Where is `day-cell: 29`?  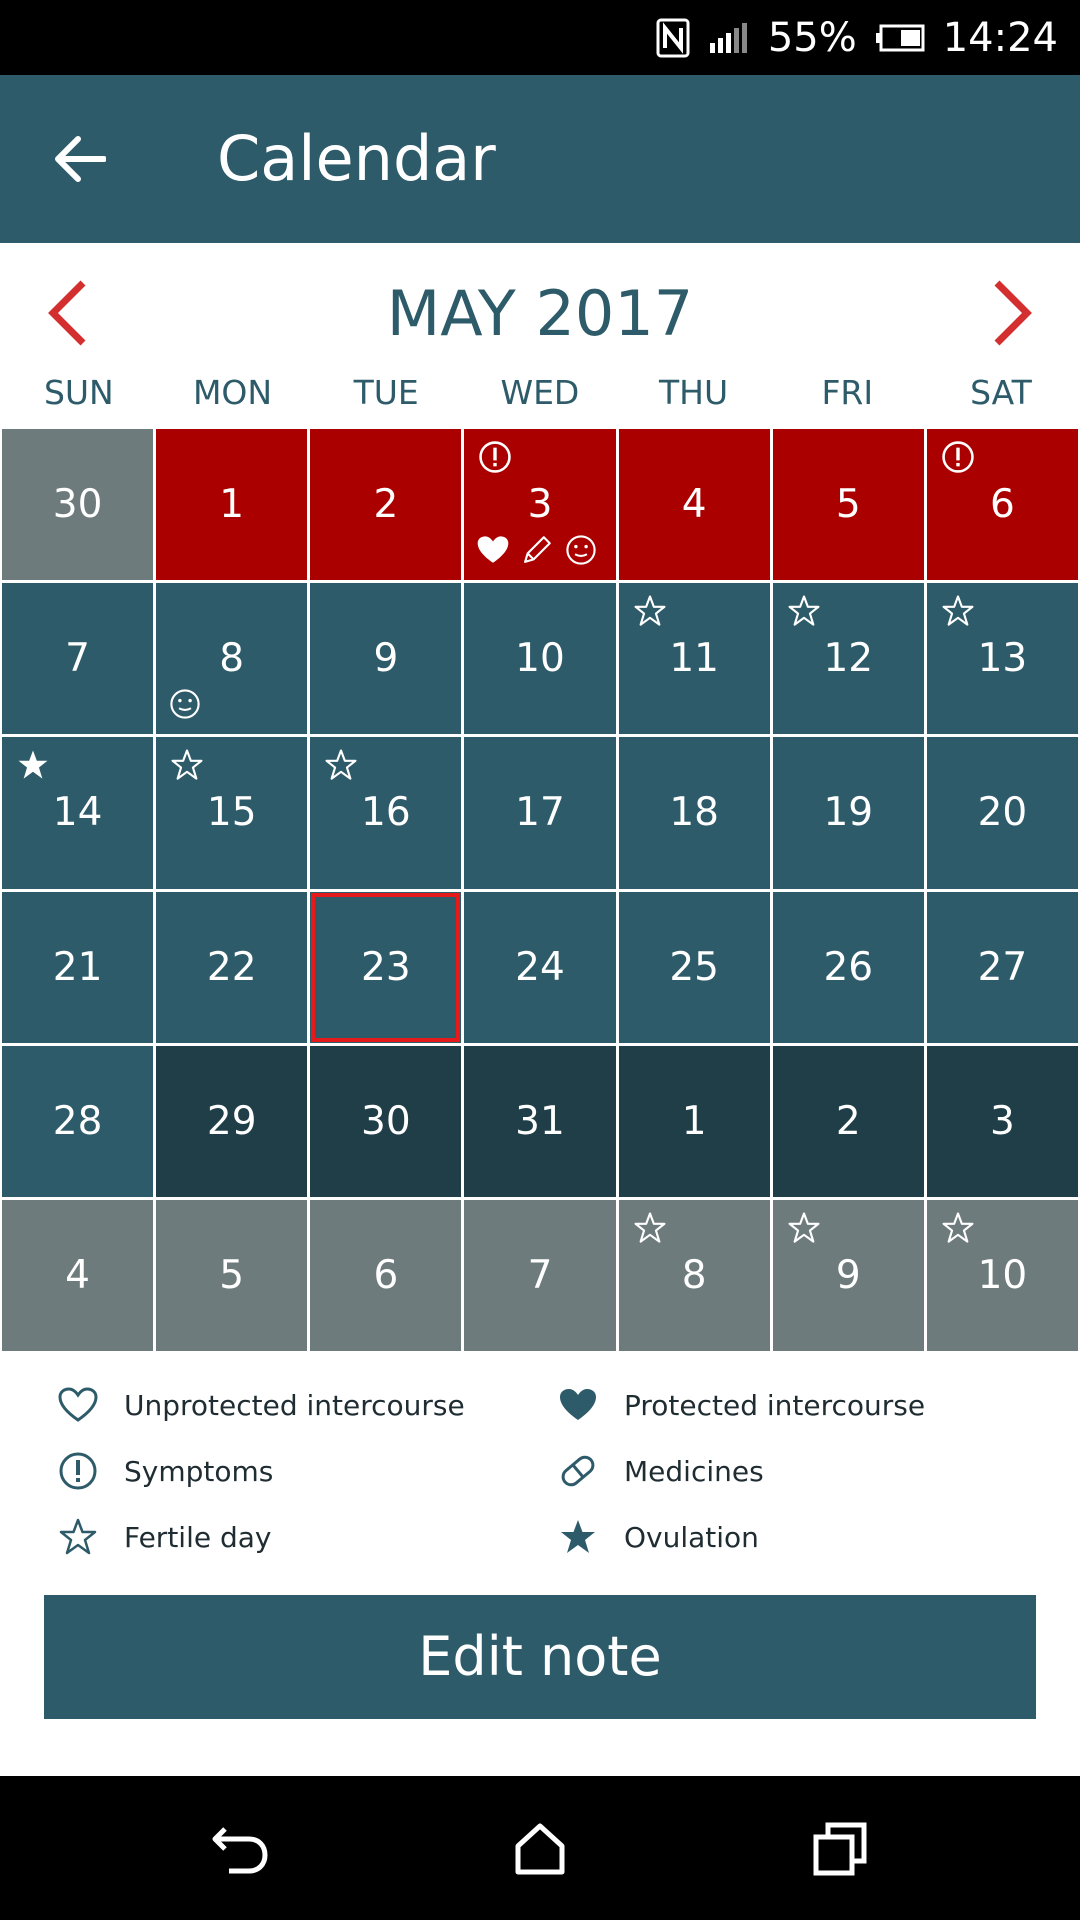 day-cell: 29 is located at coordinates (232, 1121).